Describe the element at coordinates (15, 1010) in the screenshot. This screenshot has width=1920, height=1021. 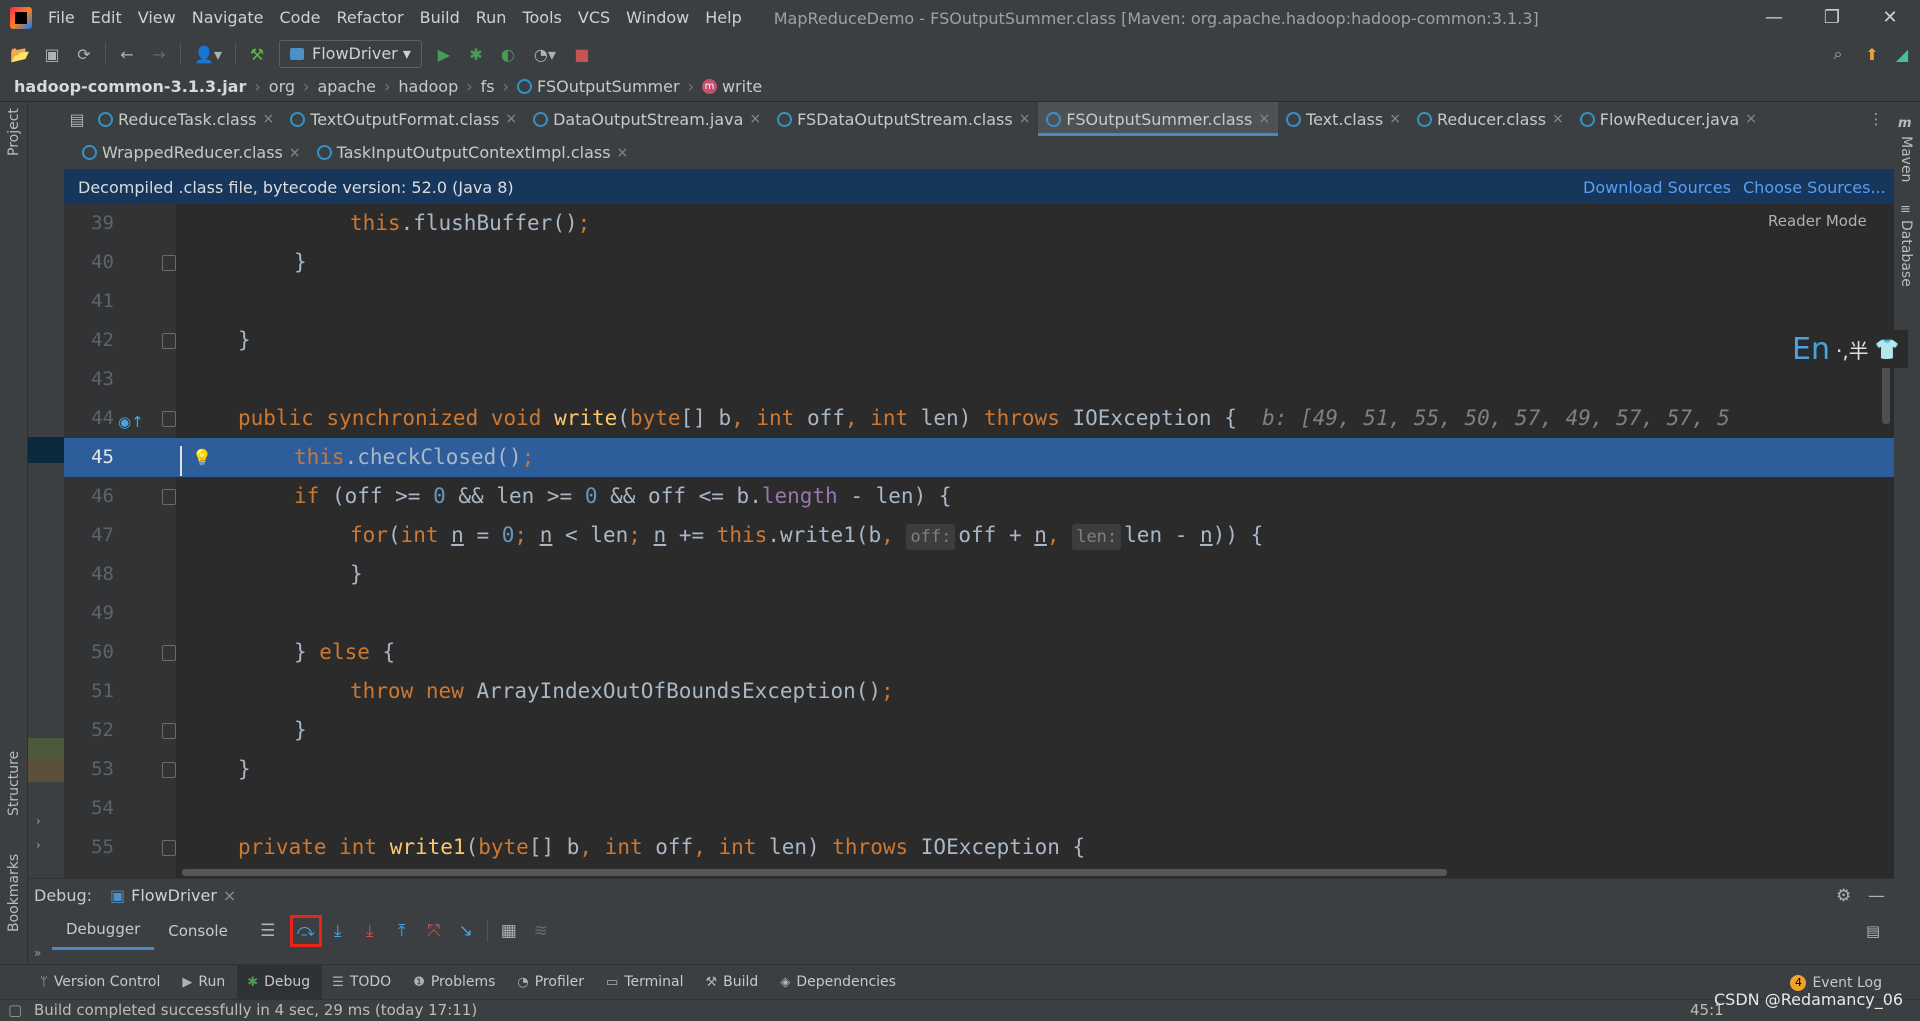
I see `status-toggle-icon: ▢` at that location.